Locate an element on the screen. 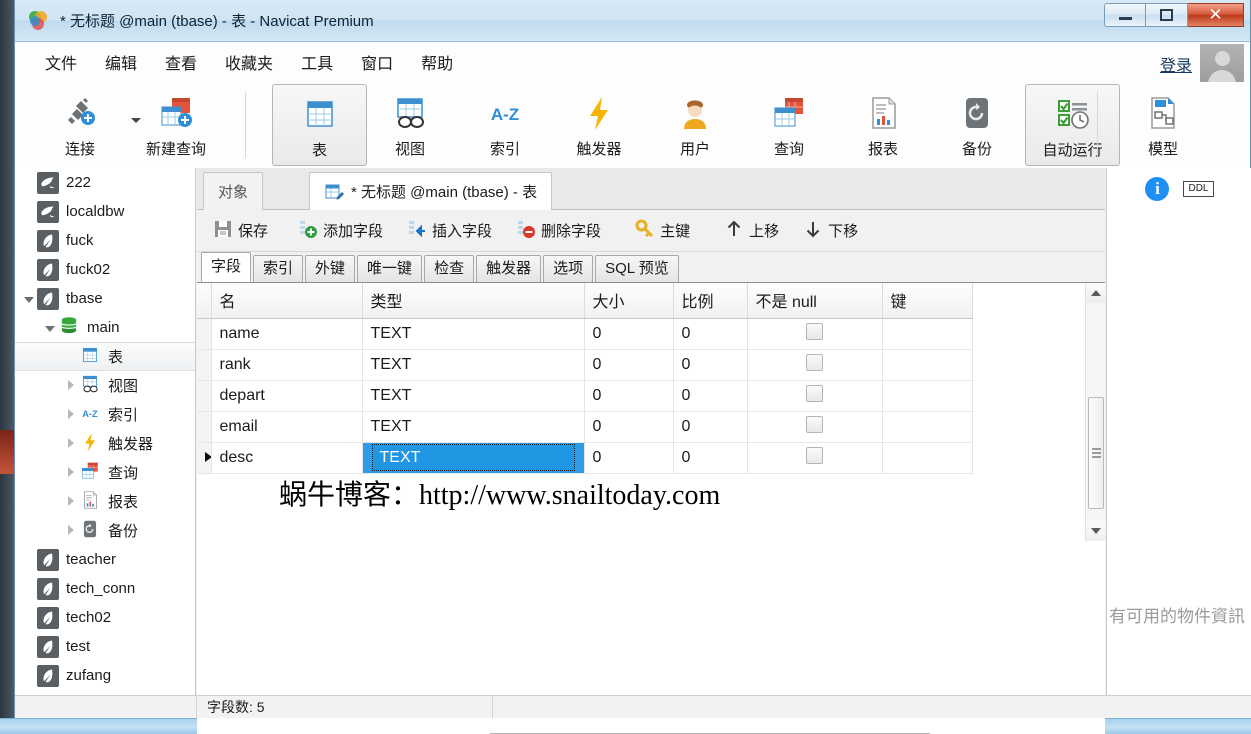 The width and height of the screenshot is (1251, 734). document-tab-1: * 无标题 @main (tbase) - 表 is located at coordinates (431, 191).